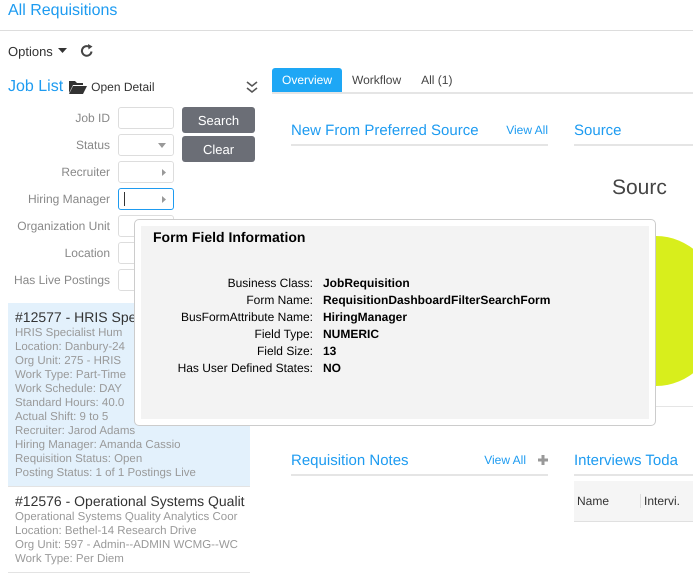 The width and height of the screenshot is (693, 583). What do you see at coordinates (69, 403) in the screenshot?
I see `job-detail: Standard Hours: 40.0` at bounding box center [69, 403].